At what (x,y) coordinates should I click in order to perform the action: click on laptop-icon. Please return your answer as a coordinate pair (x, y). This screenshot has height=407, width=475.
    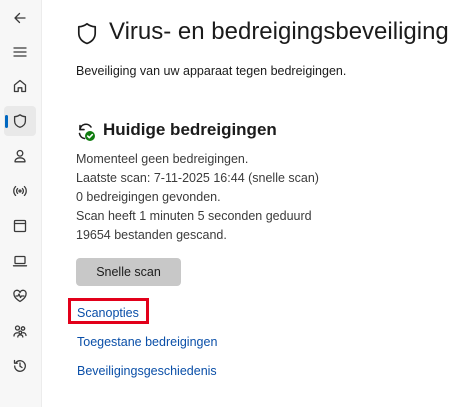
    Looking at the image, I should click on (20, 261).